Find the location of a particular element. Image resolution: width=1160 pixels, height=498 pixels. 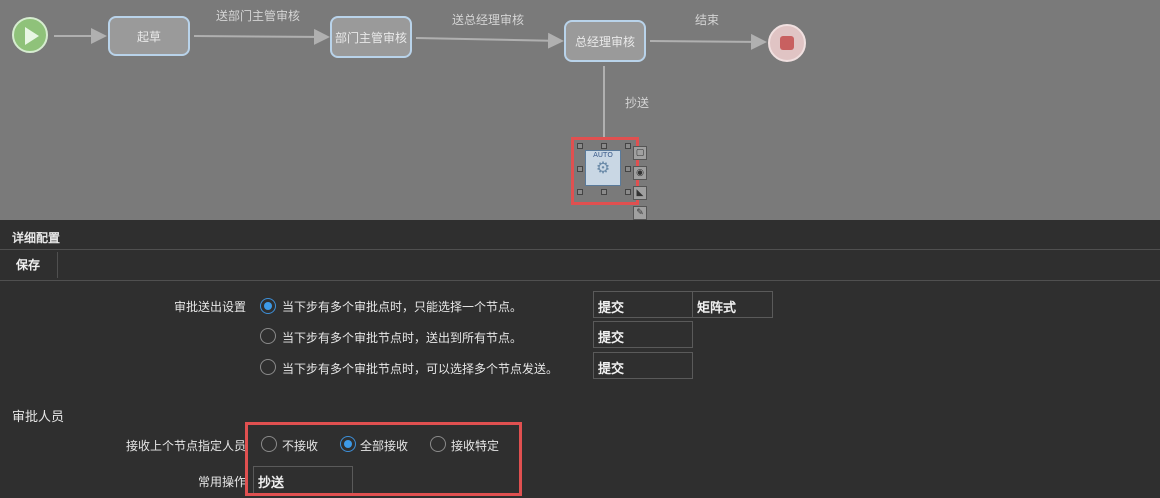

node-dept-review: 部门主管审核 is located at coordinates (371, 37).